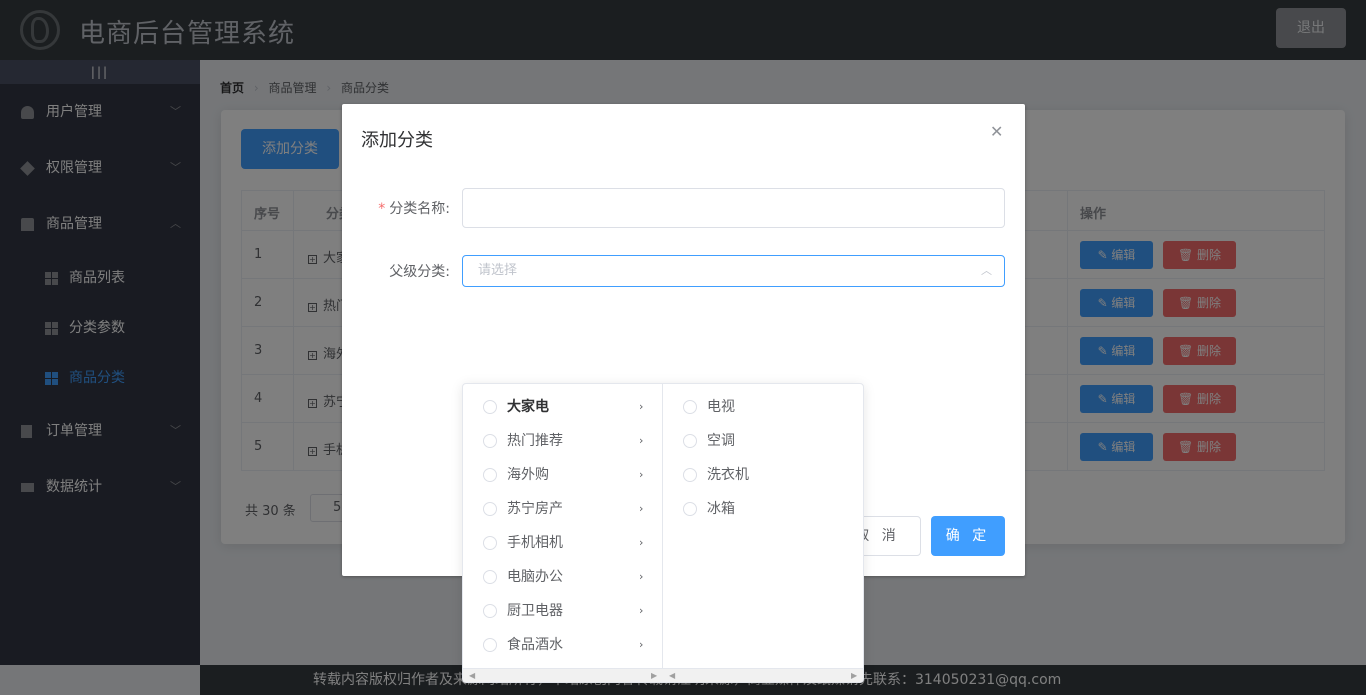  I want to click on cascader-option: 大家电 ›, so click(563, 407).